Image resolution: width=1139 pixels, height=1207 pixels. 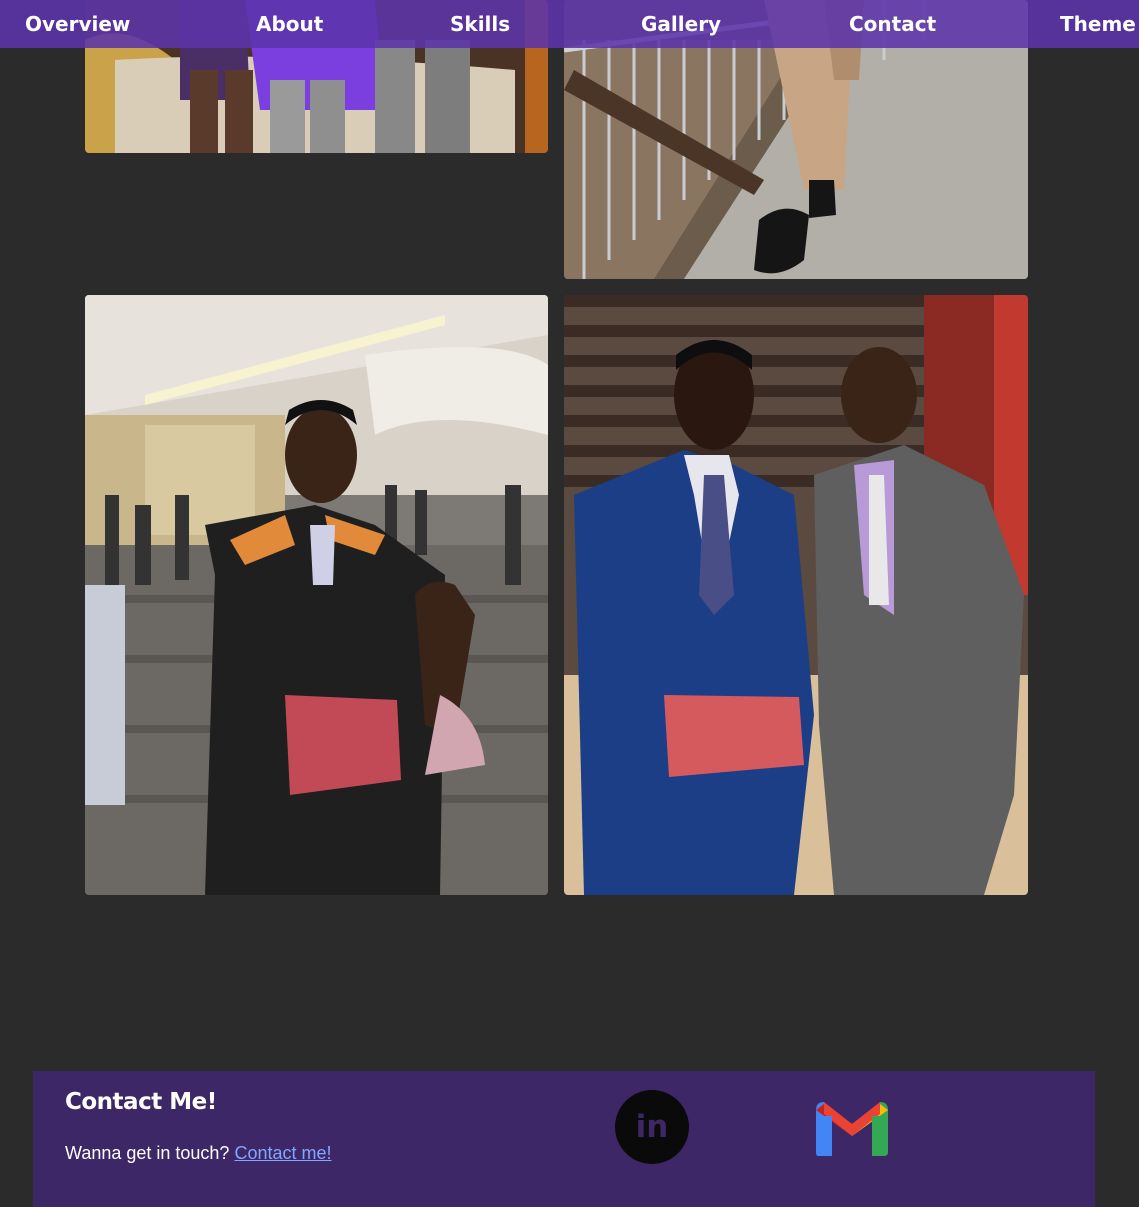 I want to click on nav-about: About, so click(x=289, y=24).